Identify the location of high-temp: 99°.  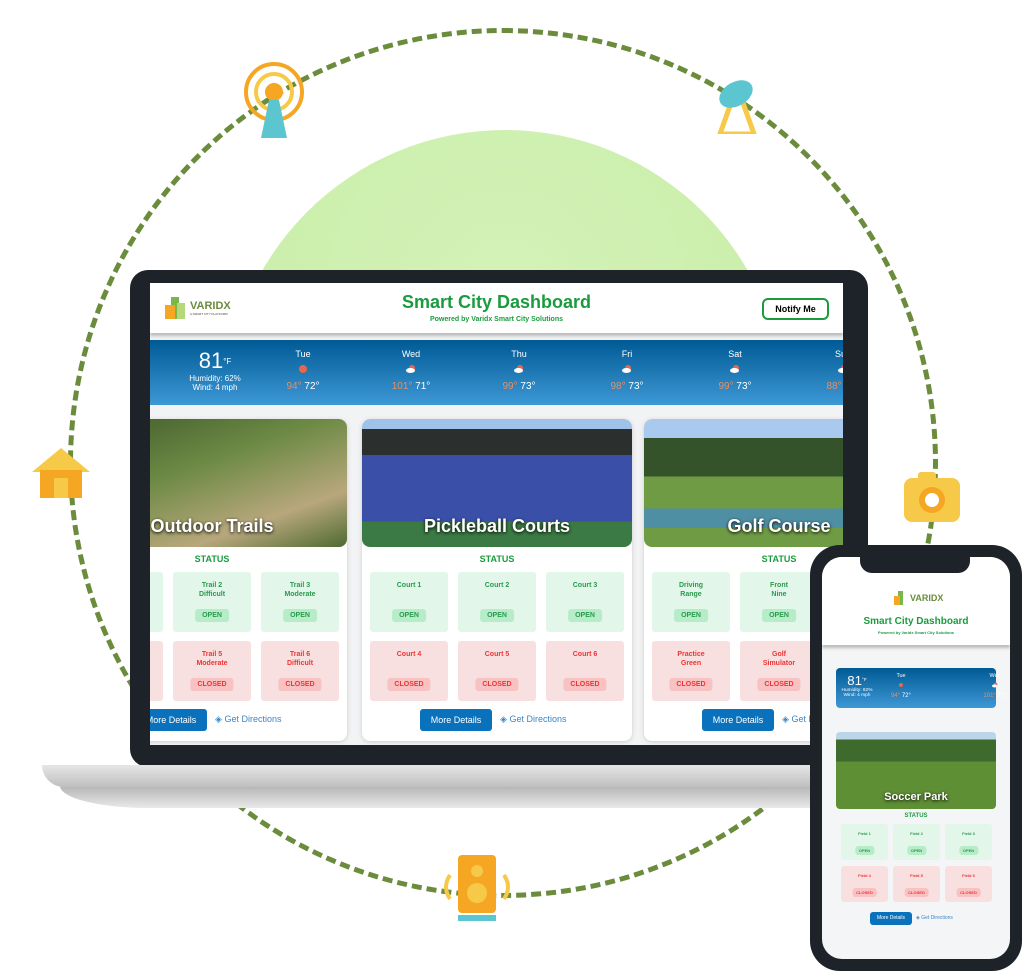
(510, 386).